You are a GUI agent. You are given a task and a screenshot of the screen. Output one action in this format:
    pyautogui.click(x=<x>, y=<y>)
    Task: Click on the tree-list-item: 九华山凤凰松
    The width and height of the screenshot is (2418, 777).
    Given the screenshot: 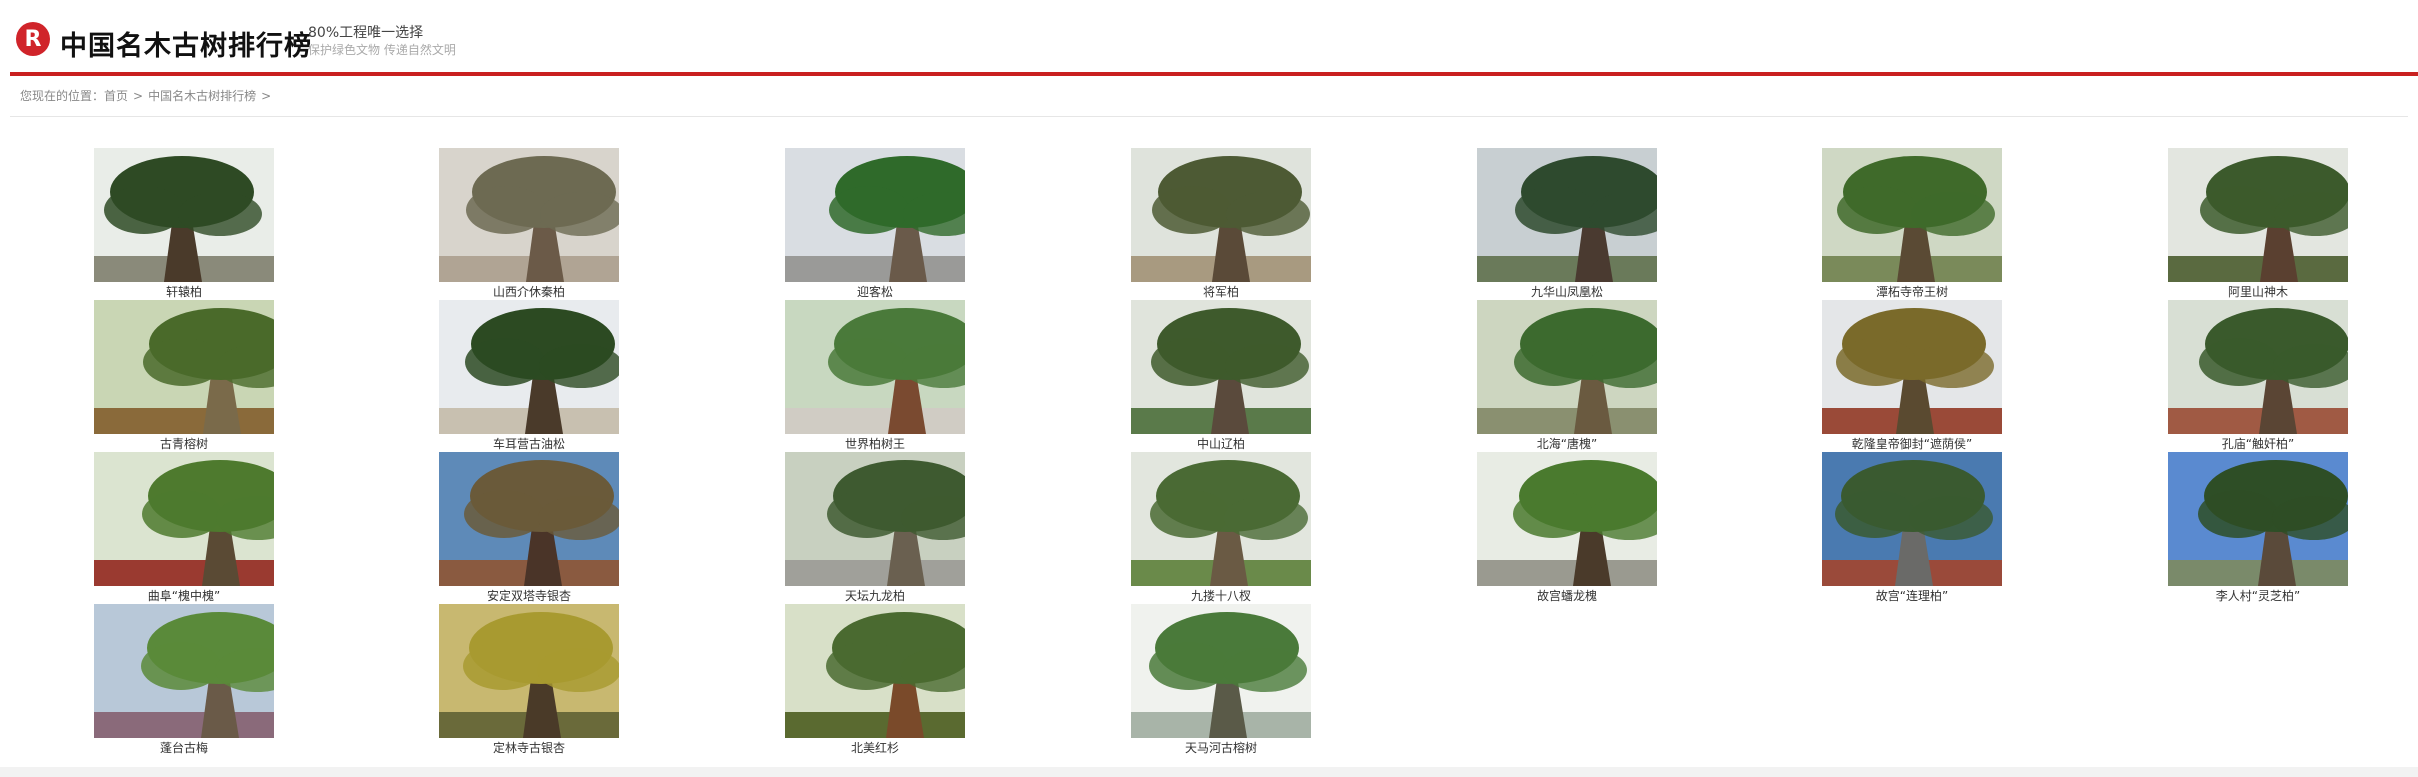 What is the action you would take?
    pyautogui.click(x=1567, y=223)
    